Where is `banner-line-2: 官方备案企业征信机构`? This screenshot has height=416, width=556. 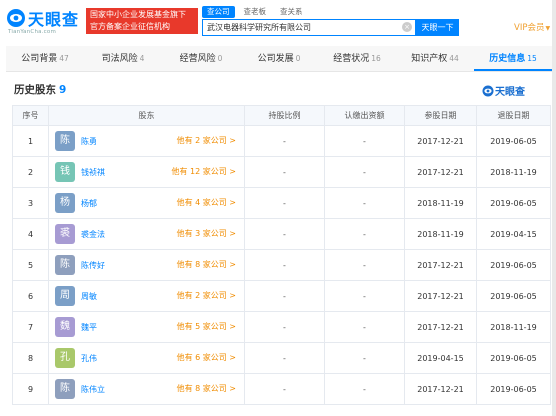
banner-line-2: 官方备案企业征信机构 is located at coordinates (130, 26).